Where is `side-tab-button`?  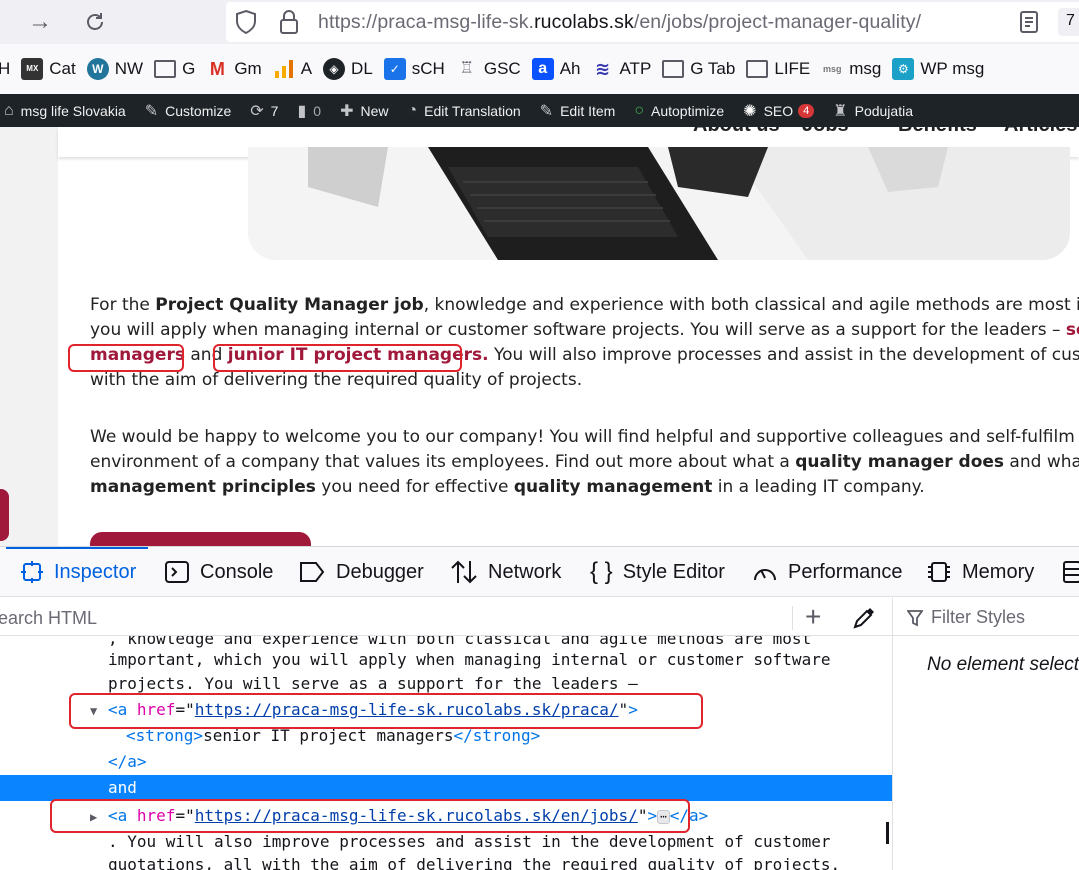
side-tab-button is located at coordinates (4, 515).